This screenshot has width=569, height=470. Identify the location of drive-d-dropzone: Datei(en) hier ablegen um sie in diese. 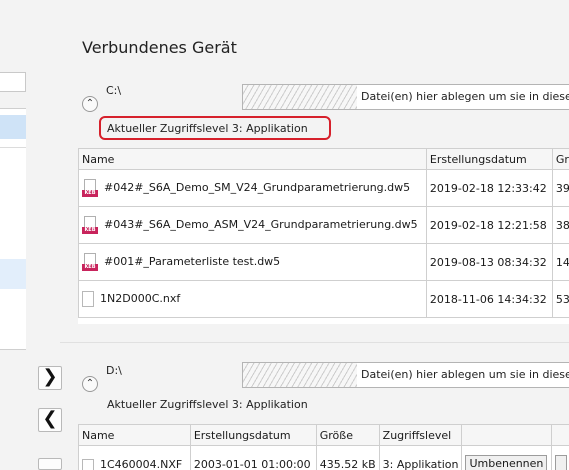
(405, 375).